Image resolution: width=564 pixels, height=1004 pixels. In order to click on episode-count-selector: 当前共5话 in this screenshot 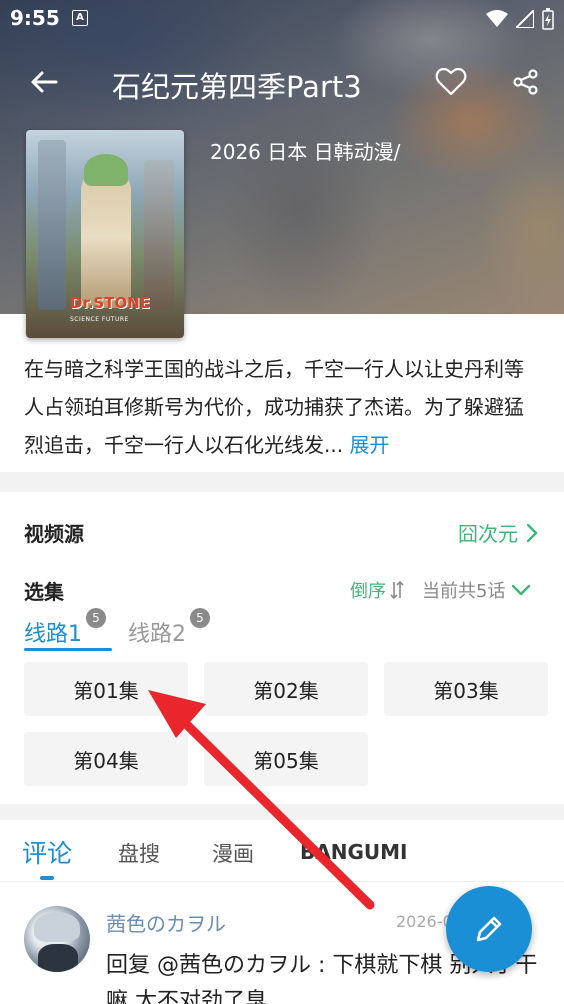, I will do `click(476, 590)`.